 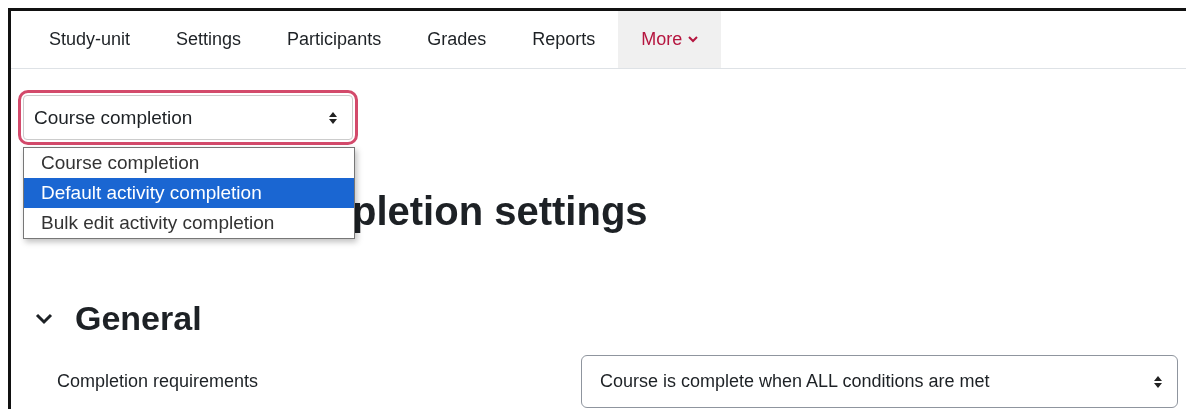 I want to click on nav-tab: Settings, so click(x=209, y=39).